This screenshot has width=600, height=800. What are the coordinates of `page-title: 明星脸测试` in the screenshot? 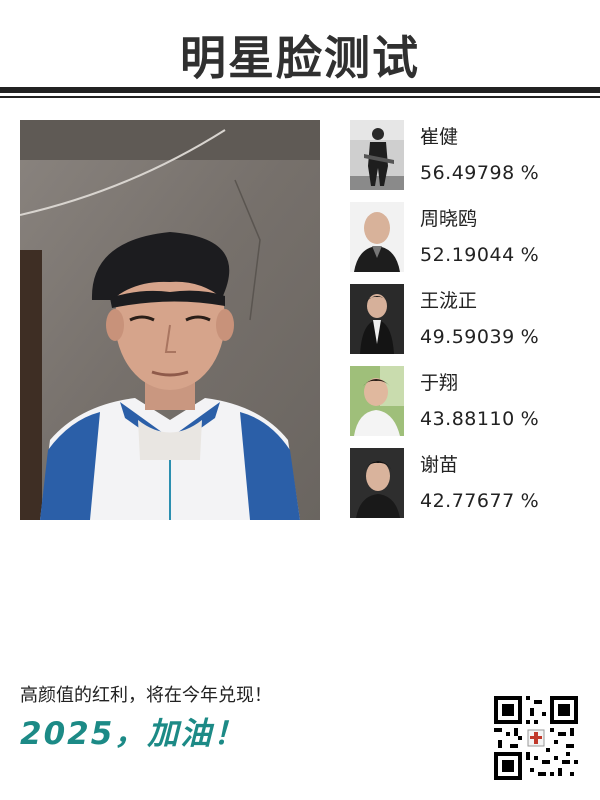 It's located at (300, 58).